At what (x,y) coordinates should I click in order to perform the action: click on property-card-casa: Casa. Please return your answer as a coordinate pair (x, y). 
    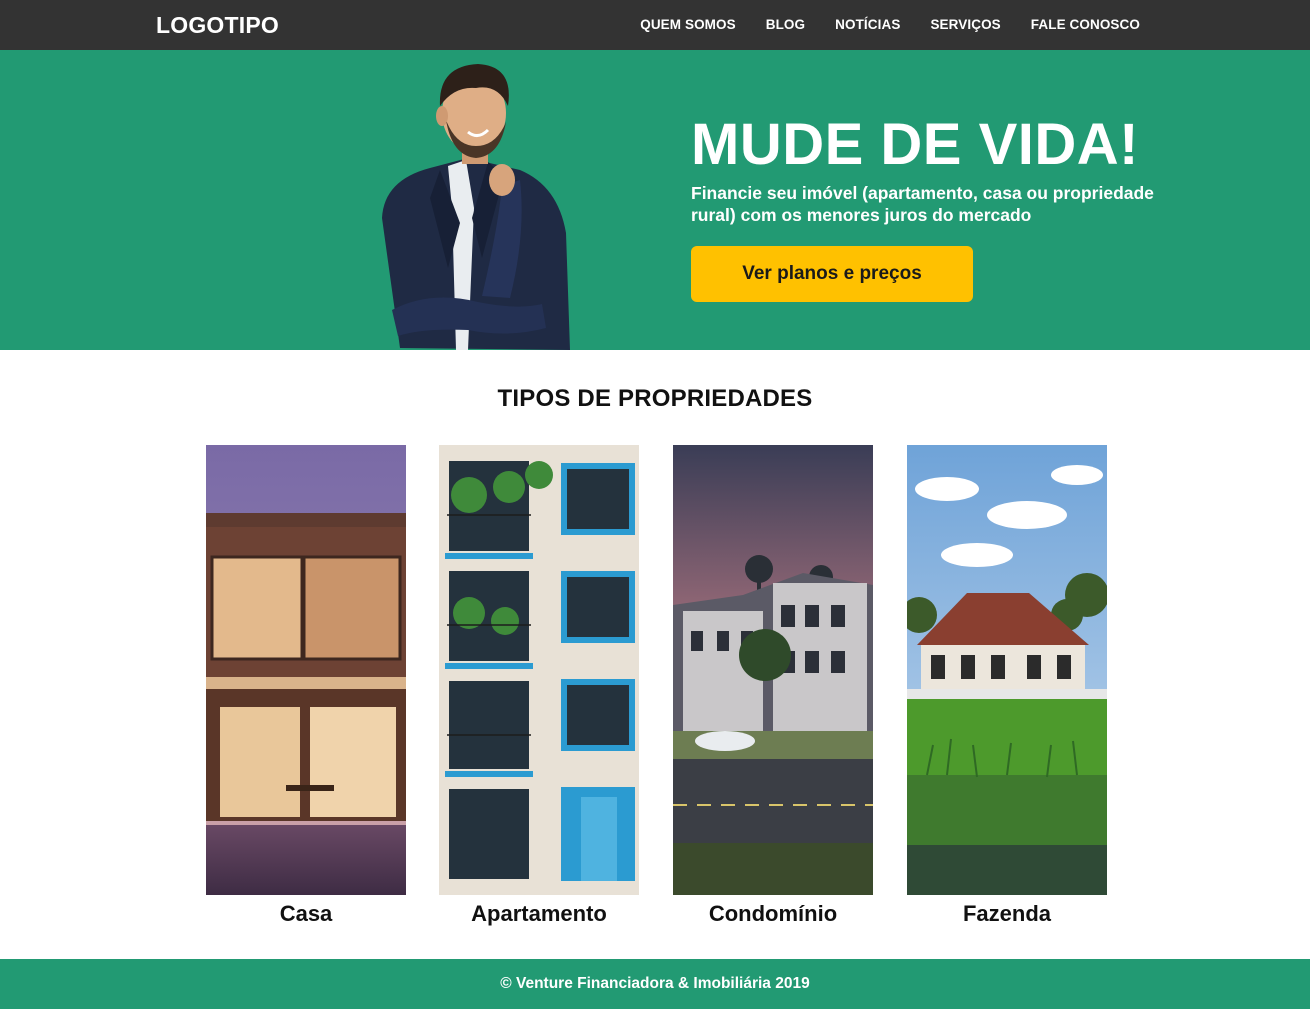
    Looking at the image, I should click on (306, 690).